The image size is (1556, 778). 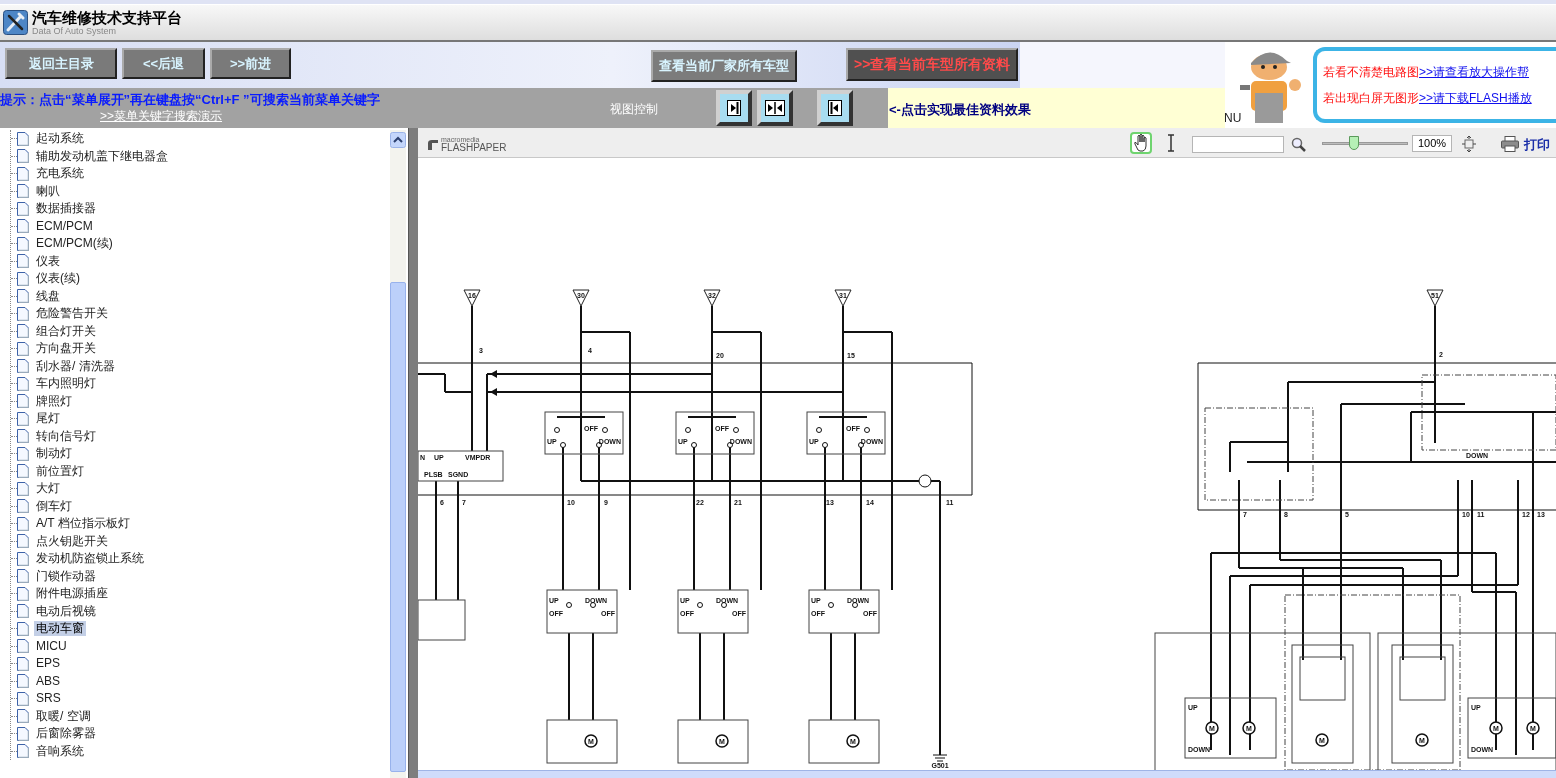 I want to click on menu-item: 制动灯, so click(x=54, y=454).